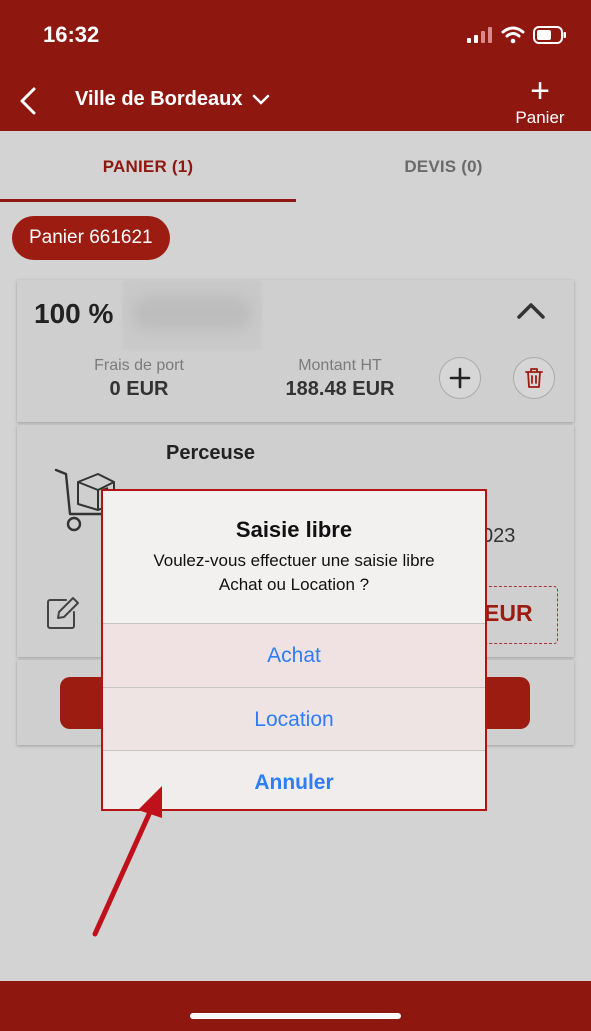 This screenshot has width=591, height=1031. I want to click on home-indicator, so click(295, 1016).